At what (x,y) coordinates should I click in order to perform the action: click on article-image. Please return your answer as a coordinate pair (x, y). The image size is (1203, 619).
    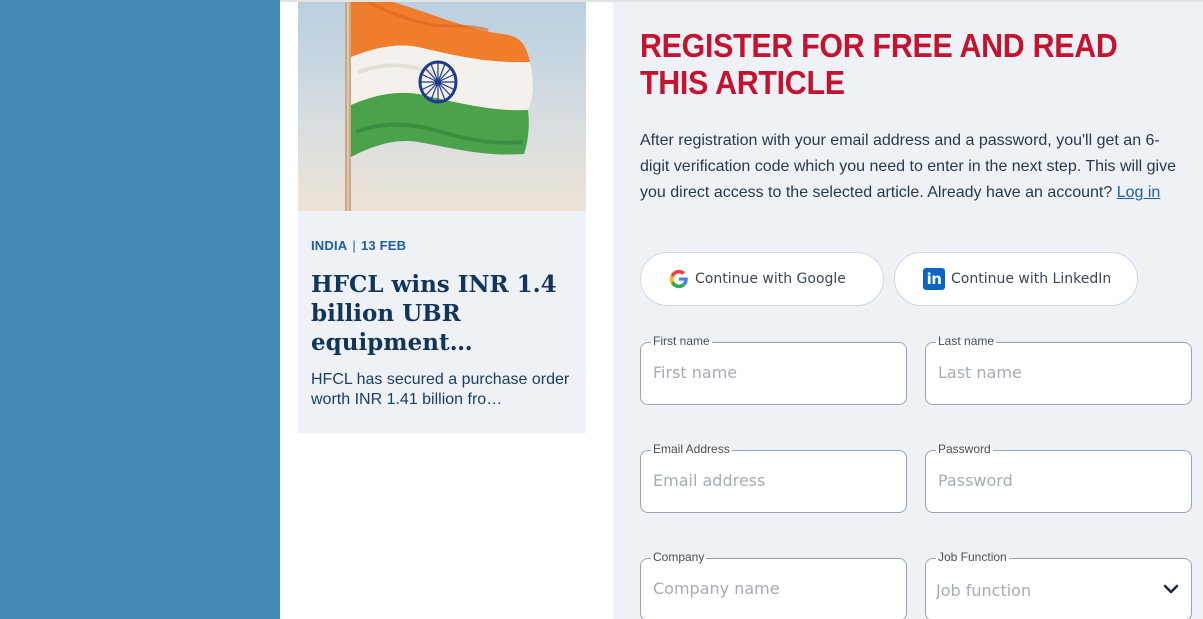
    Looking at the image, I should click on (442, 106).